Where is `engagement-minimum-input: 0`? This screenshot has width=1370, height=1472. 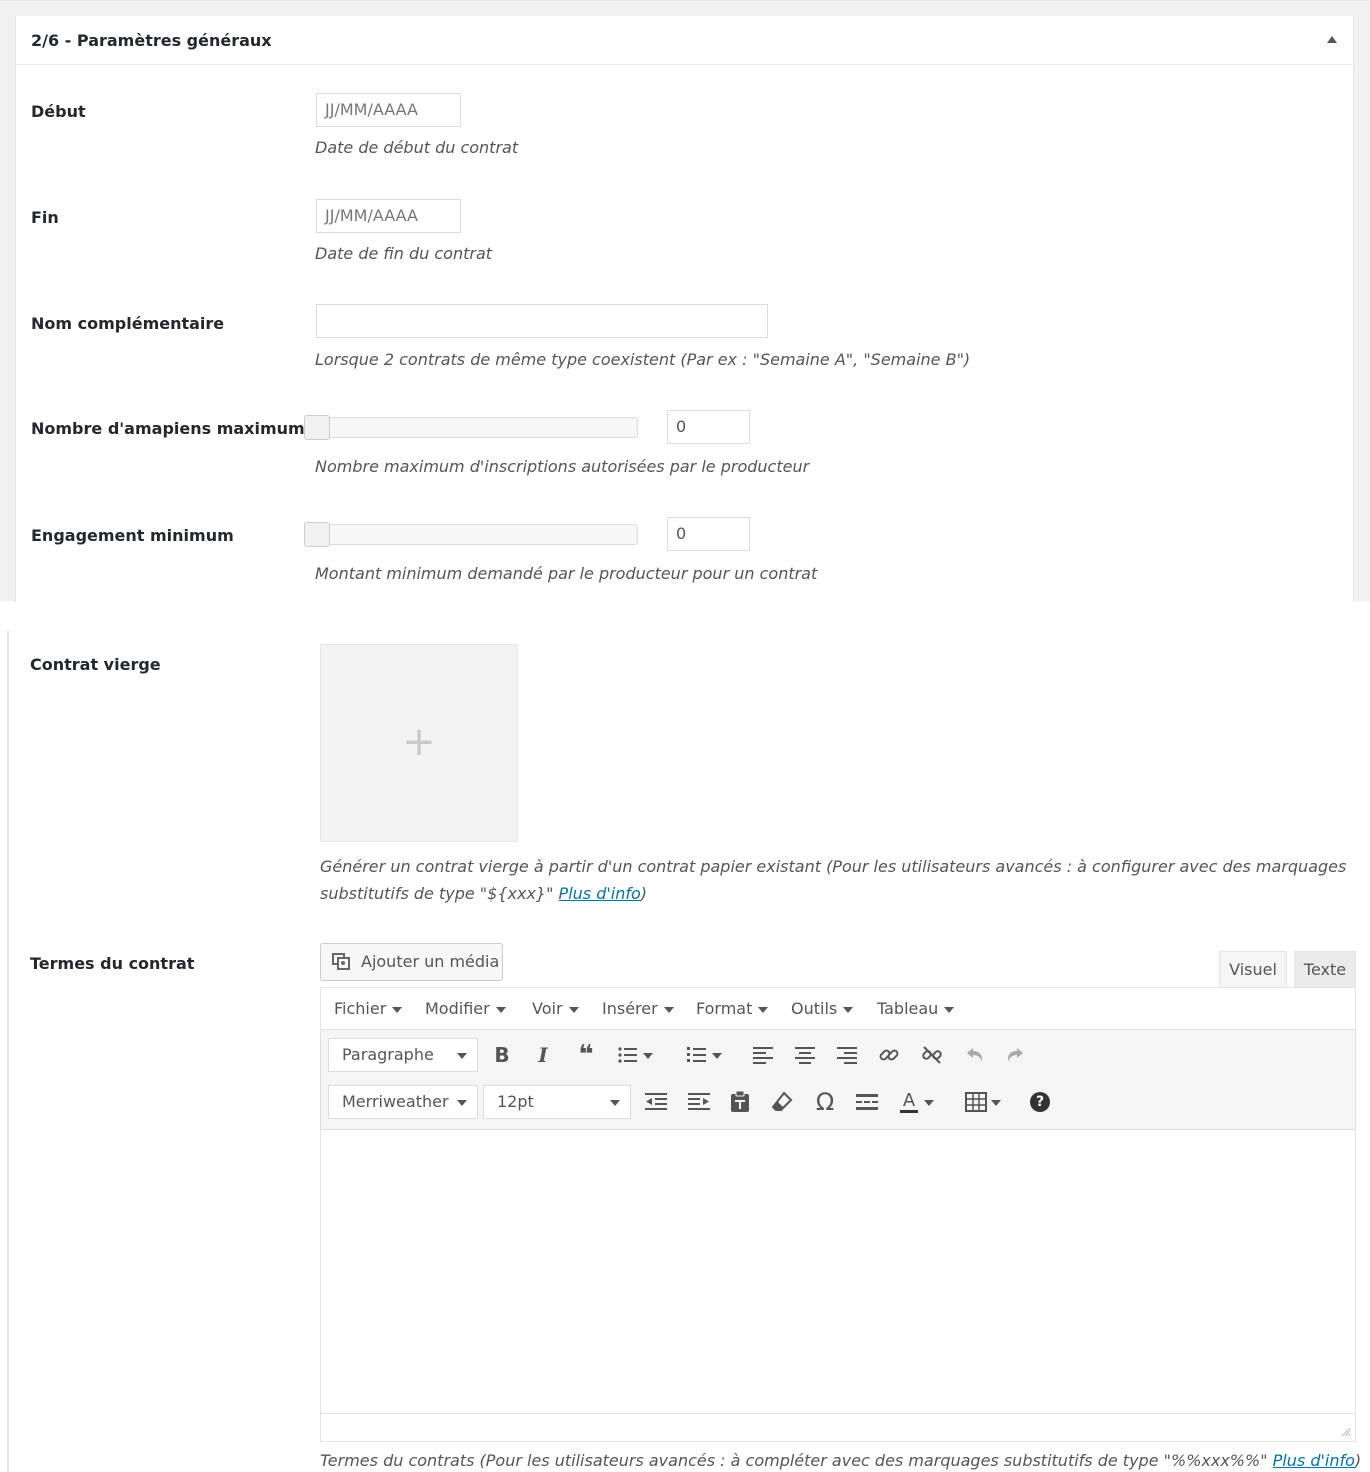 engagement-minimum-input: 0 is located at coordinates (708, 534).